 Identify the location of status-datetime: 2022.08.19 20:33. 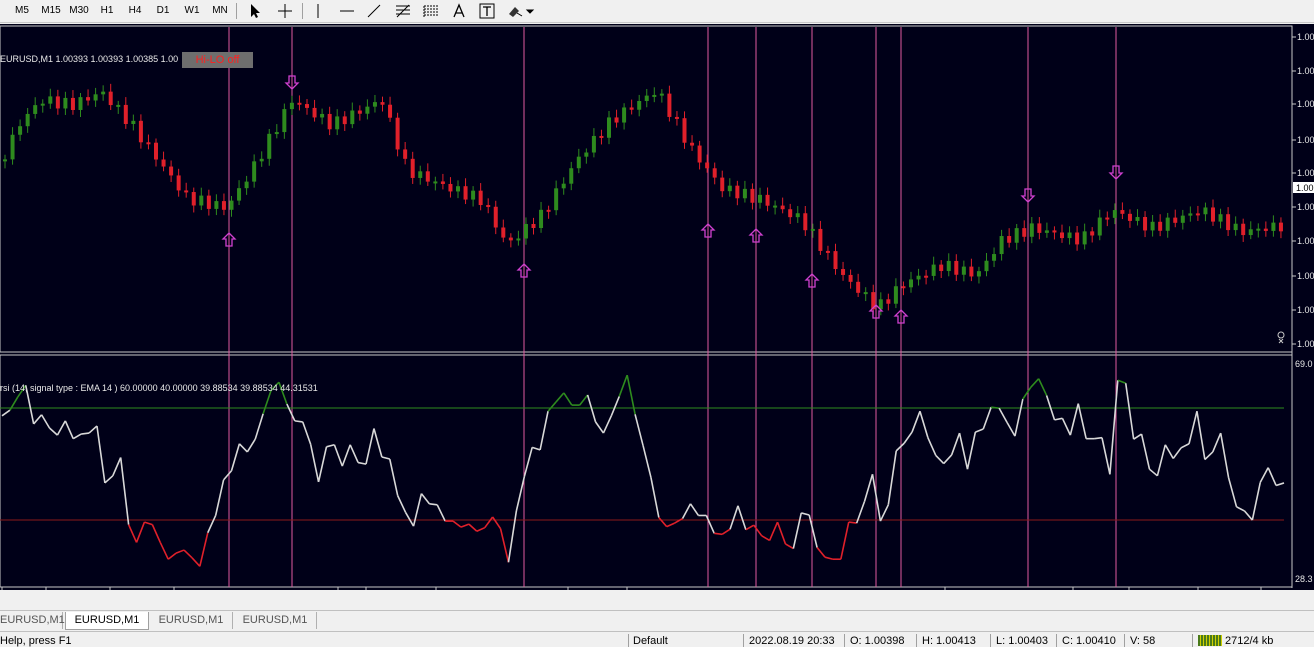
(792, 641).